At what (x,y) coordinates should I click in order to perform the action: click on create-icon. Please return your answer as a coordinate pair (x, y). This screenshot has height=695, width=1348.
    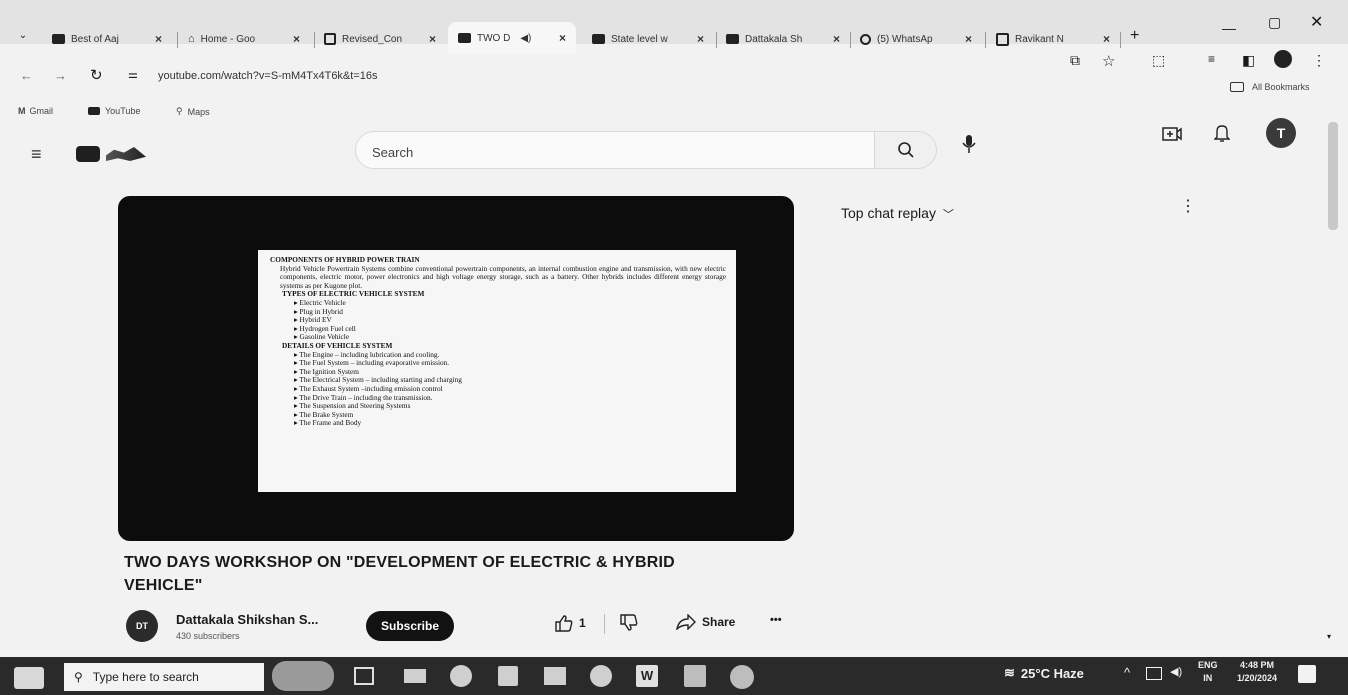
    Looking at the image, I should click on (1172, 134).